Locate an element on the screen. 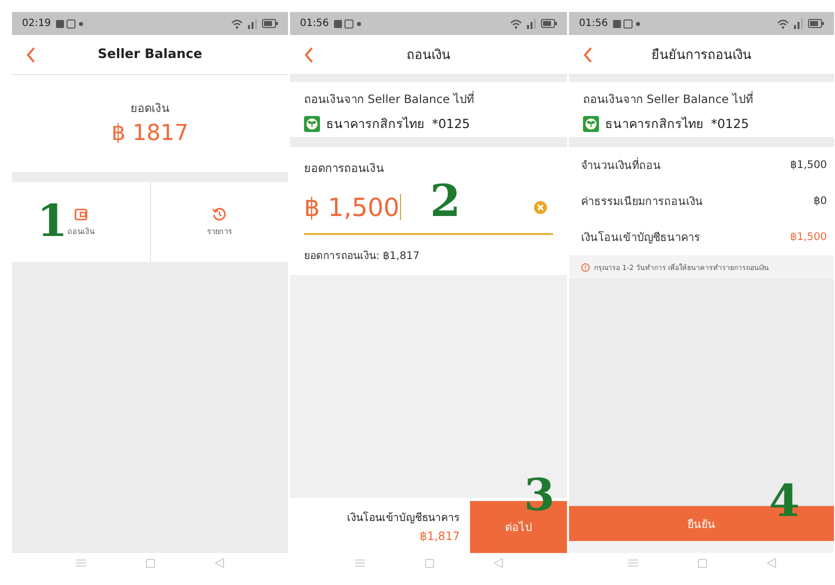  transfer-amount: ฿1,817 is located at coordinates (440, 535).